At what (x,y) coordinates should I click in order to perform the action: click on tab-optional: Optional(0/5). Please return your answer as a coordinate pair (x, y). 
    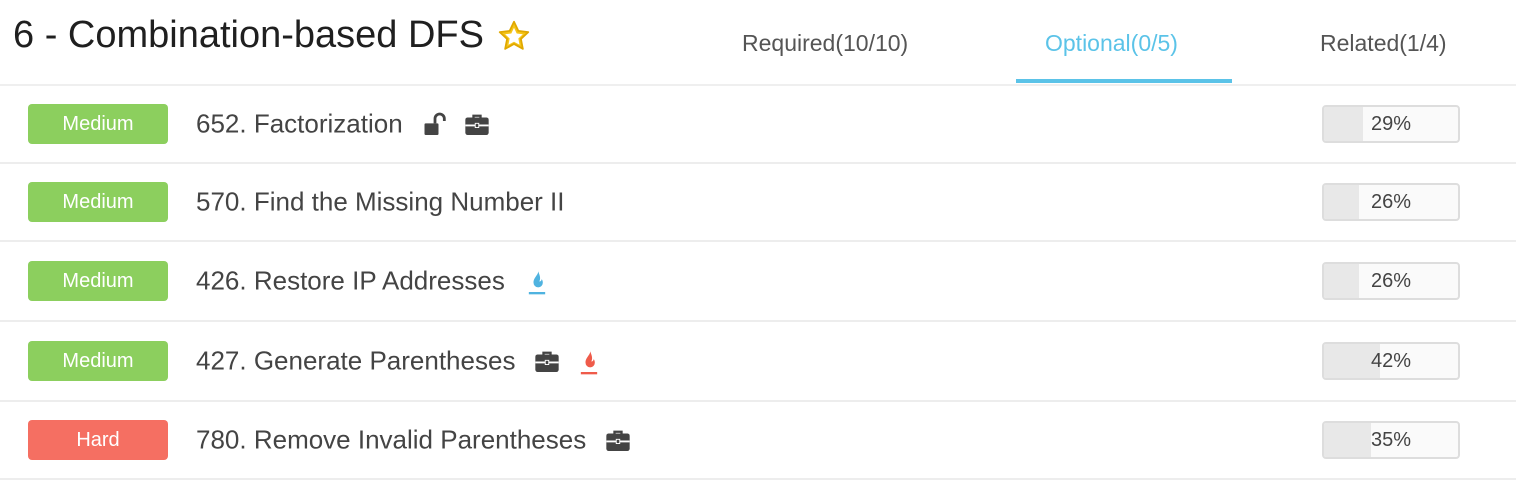
    Looking at the image, I should click on (1111, 43).